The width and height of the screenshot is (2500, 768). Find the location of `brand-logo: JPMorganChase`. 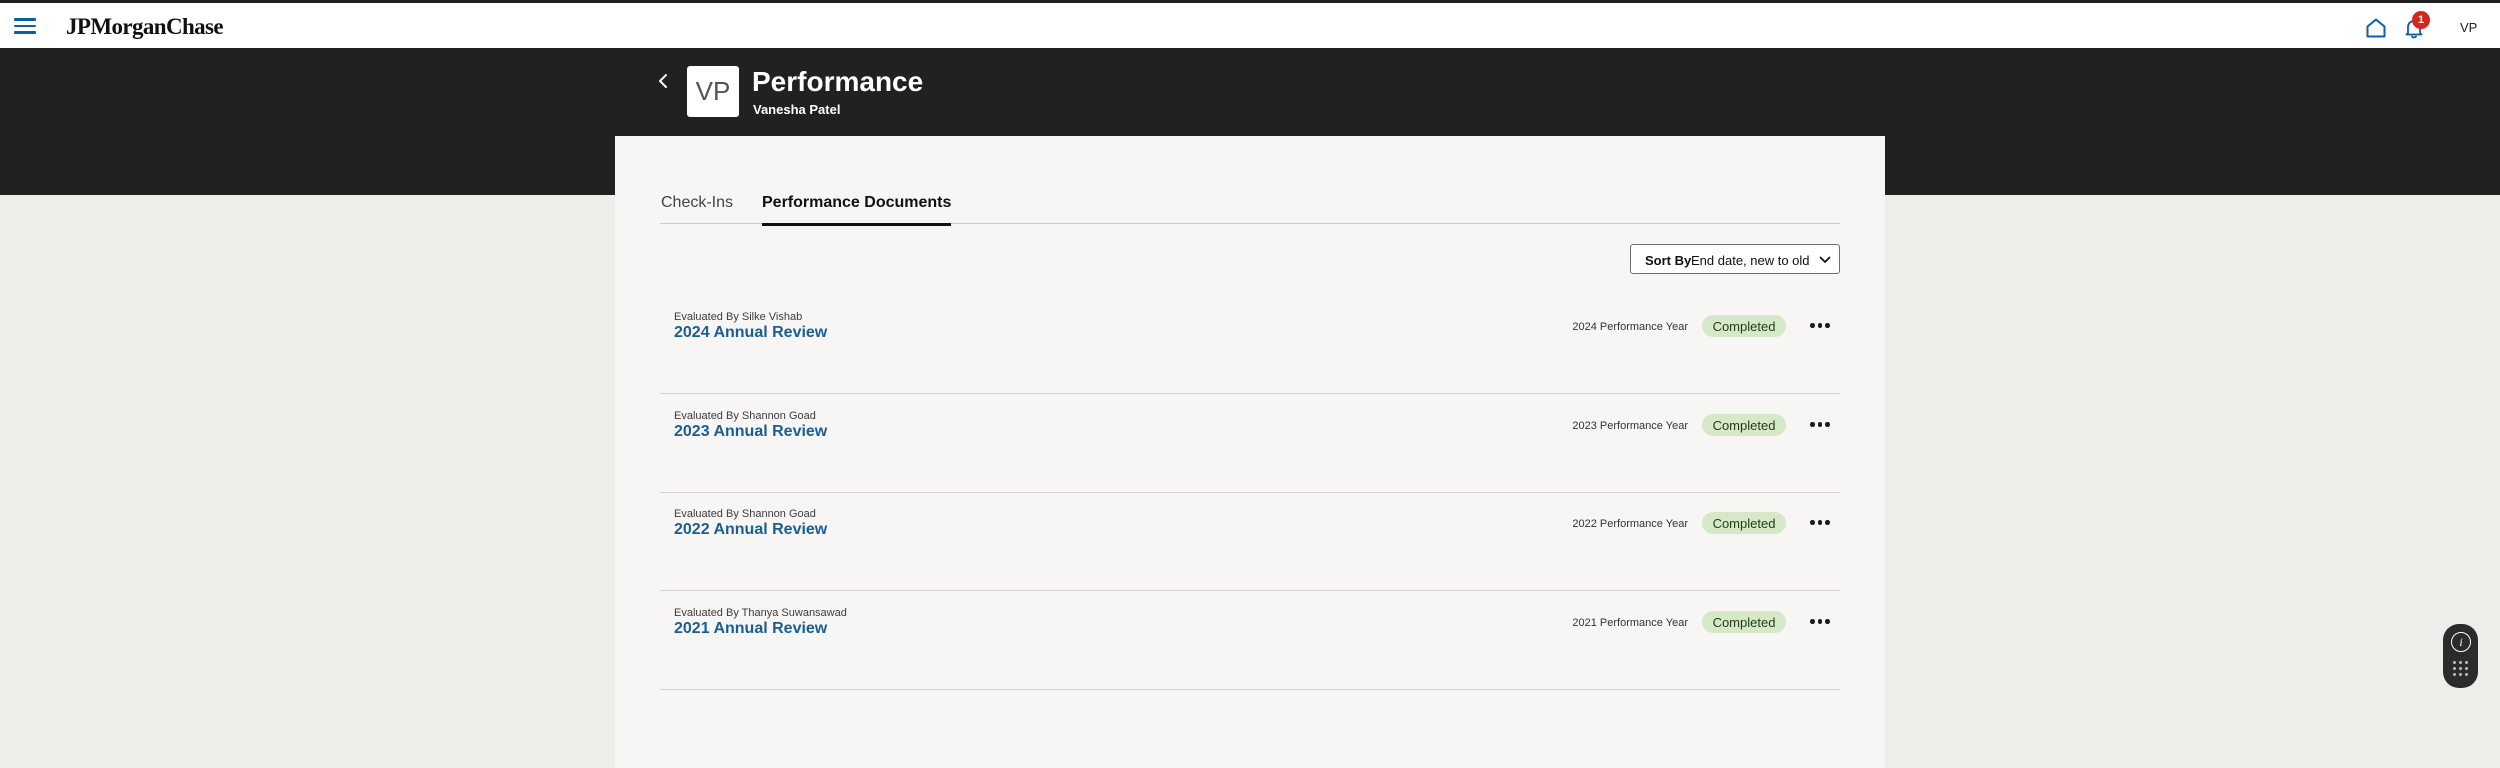

brand-logo: JPMorganChase is located at coordinates (145, 27).